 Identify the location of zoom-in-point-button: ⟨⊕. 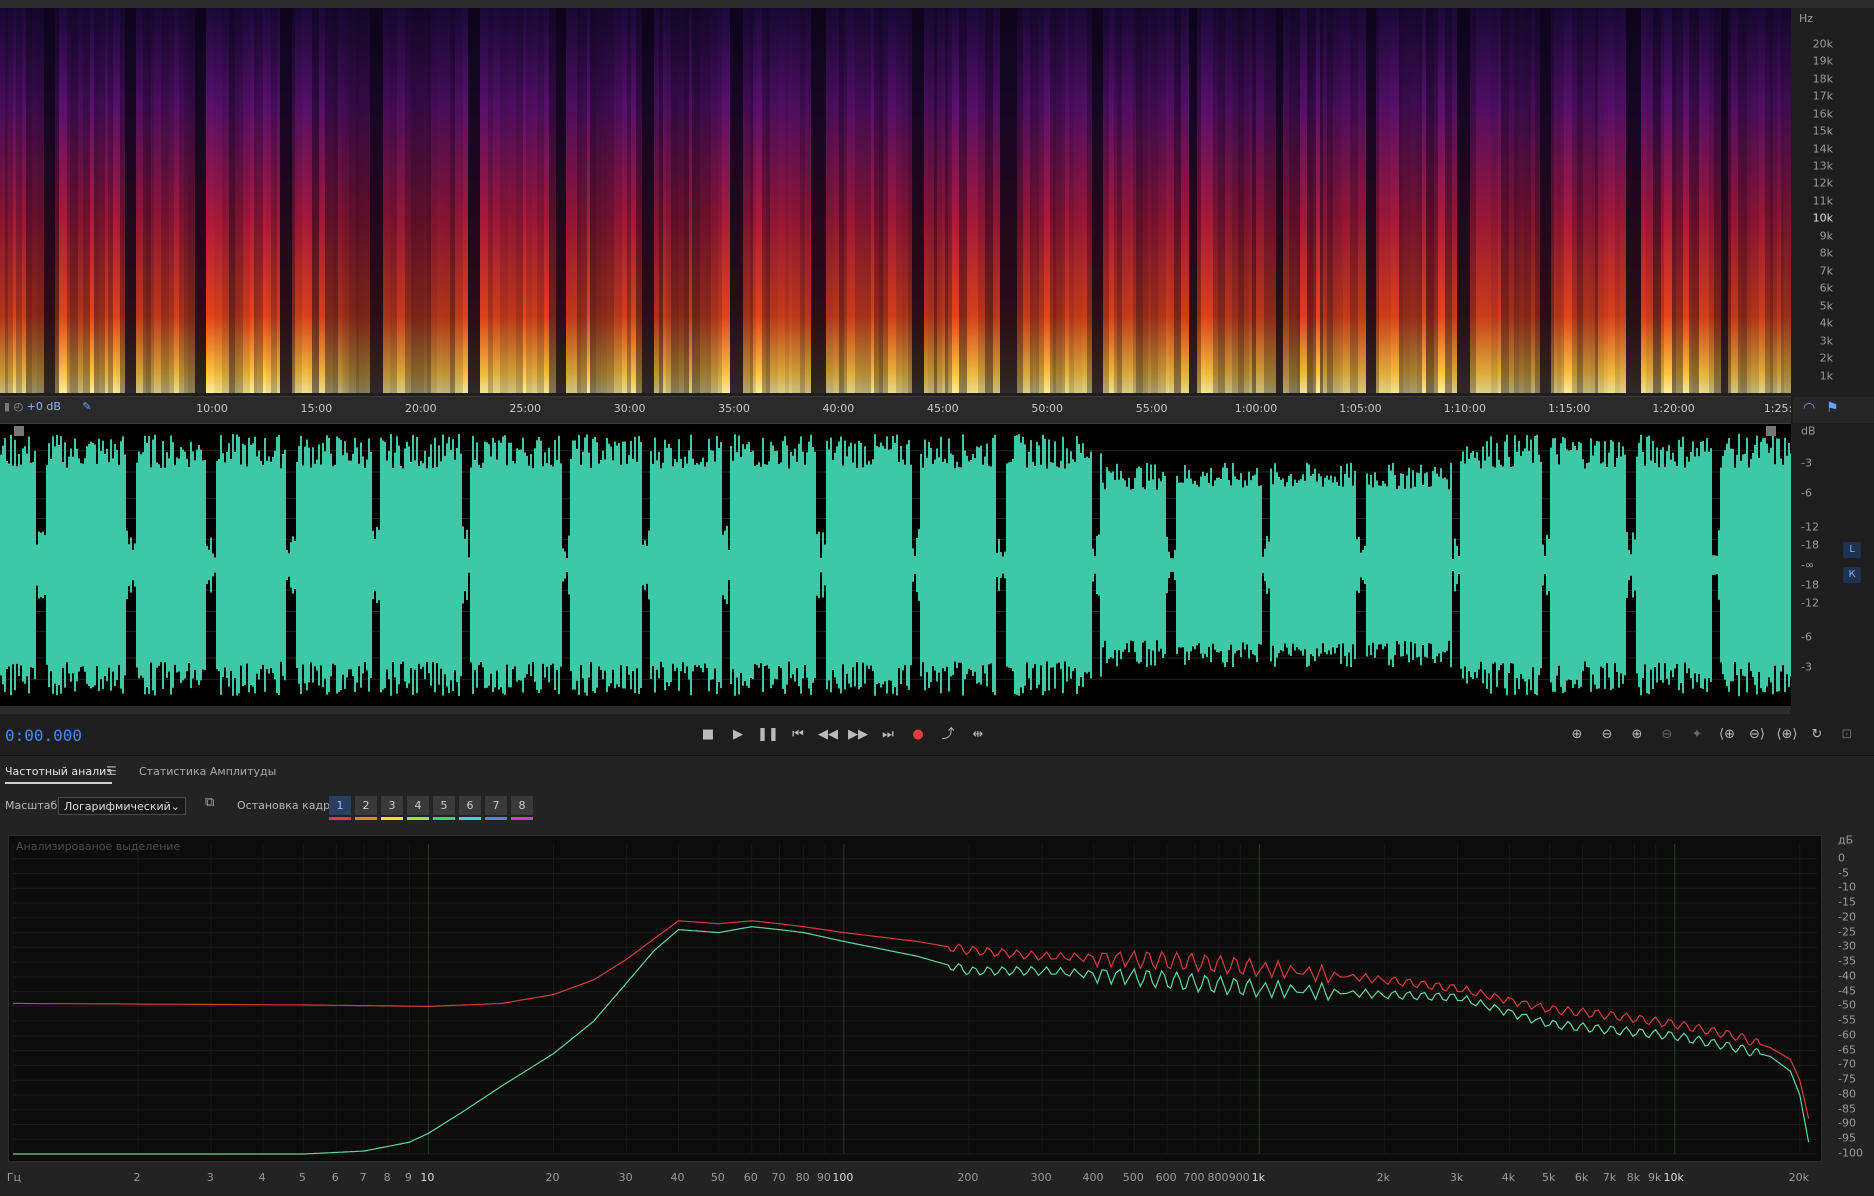
(1727, 735).